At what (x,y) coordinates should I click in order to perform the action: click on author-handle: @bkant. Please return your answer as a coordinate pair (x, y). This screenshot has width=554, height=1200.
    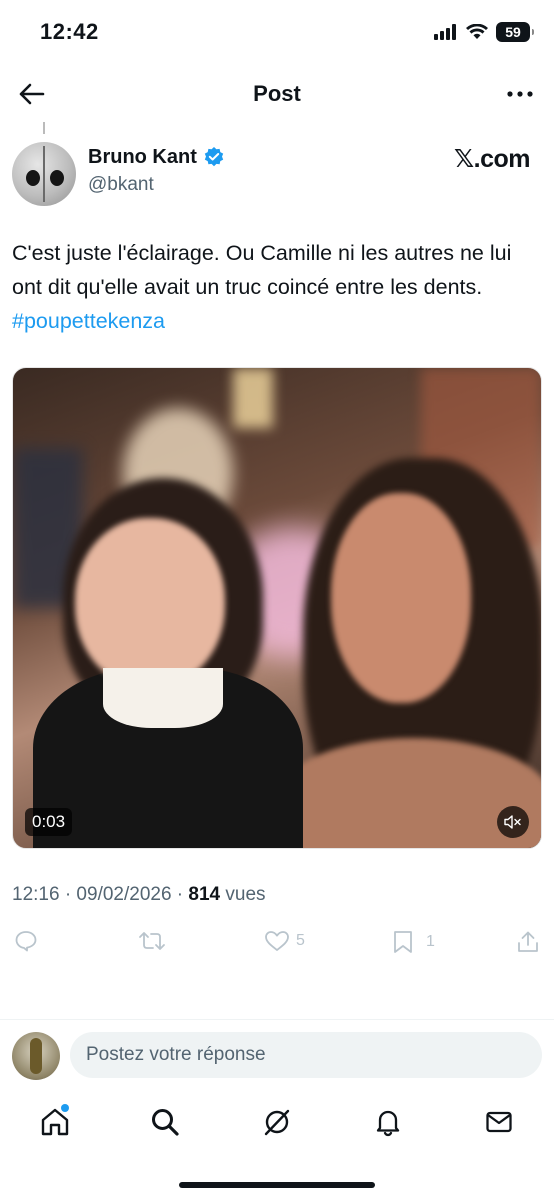
    Looking at the image, I should click on (121, 185).